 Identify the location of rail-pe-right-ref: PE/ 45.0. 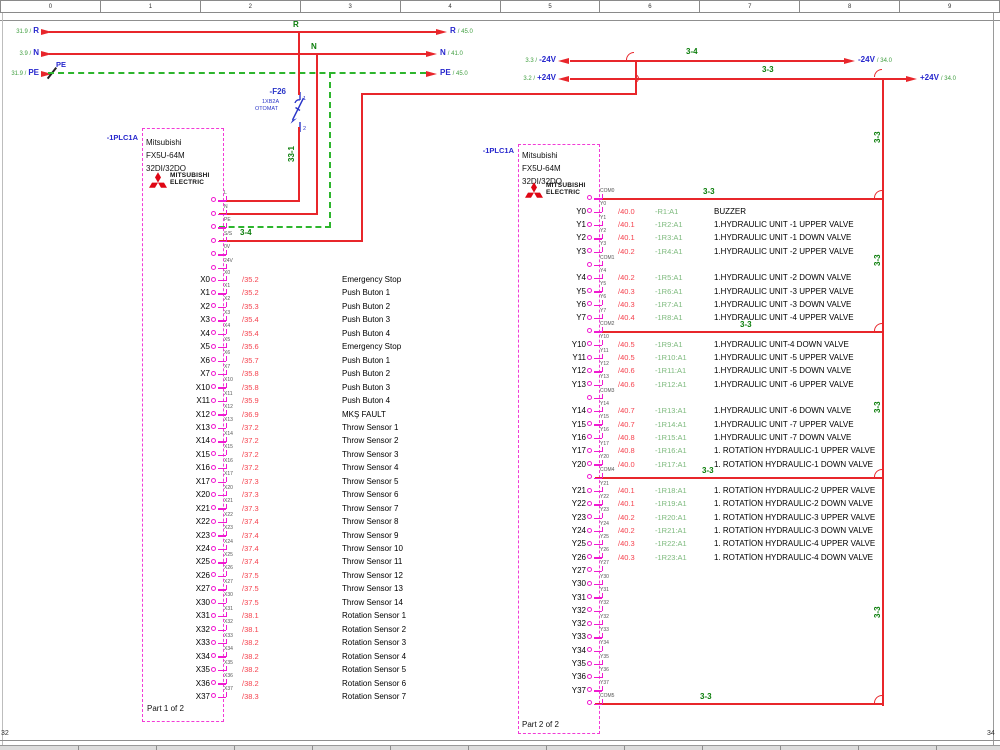
(454, 73).